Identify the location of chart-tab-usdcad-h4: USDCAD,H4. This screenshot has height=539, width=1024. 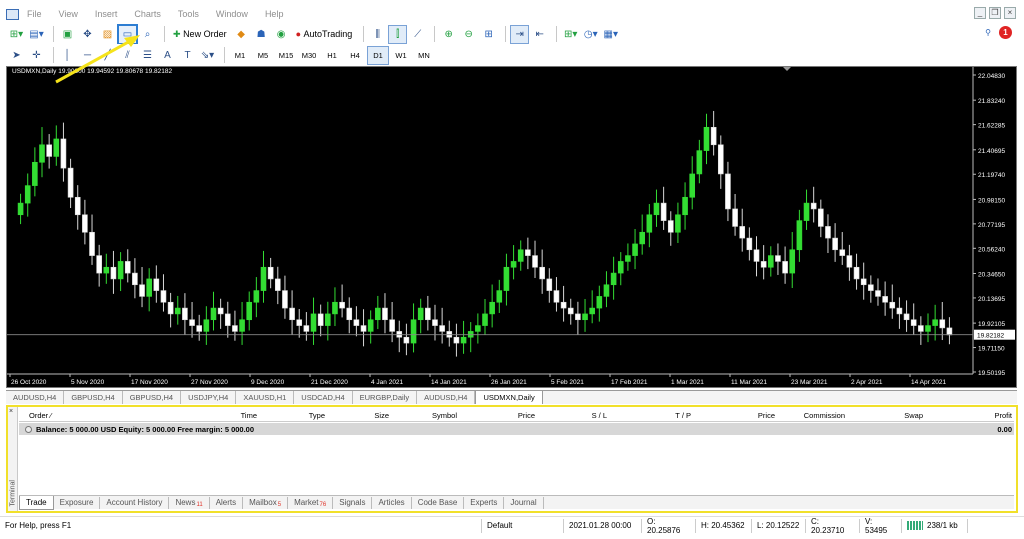
(323, 397).